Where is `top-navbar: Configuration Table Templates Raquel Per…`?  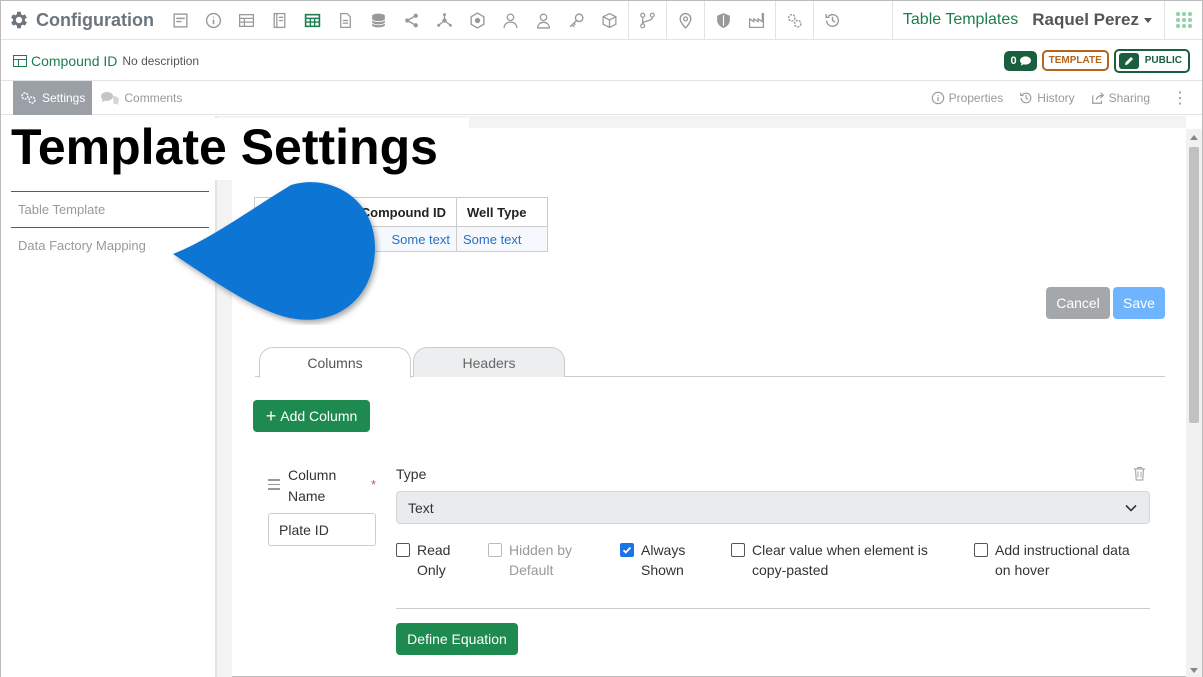 top-navbar: Configuration Table Templates Raquel Per… is located at coordinates (601, 20).